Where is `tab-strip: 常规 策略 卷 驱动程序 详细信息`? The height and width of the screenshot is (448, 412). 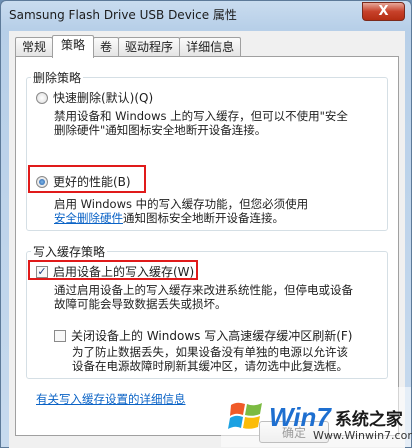
tab-strip: 常规 策略 卷 驱动程序 详细信息 is located at coordinates (128, 46).